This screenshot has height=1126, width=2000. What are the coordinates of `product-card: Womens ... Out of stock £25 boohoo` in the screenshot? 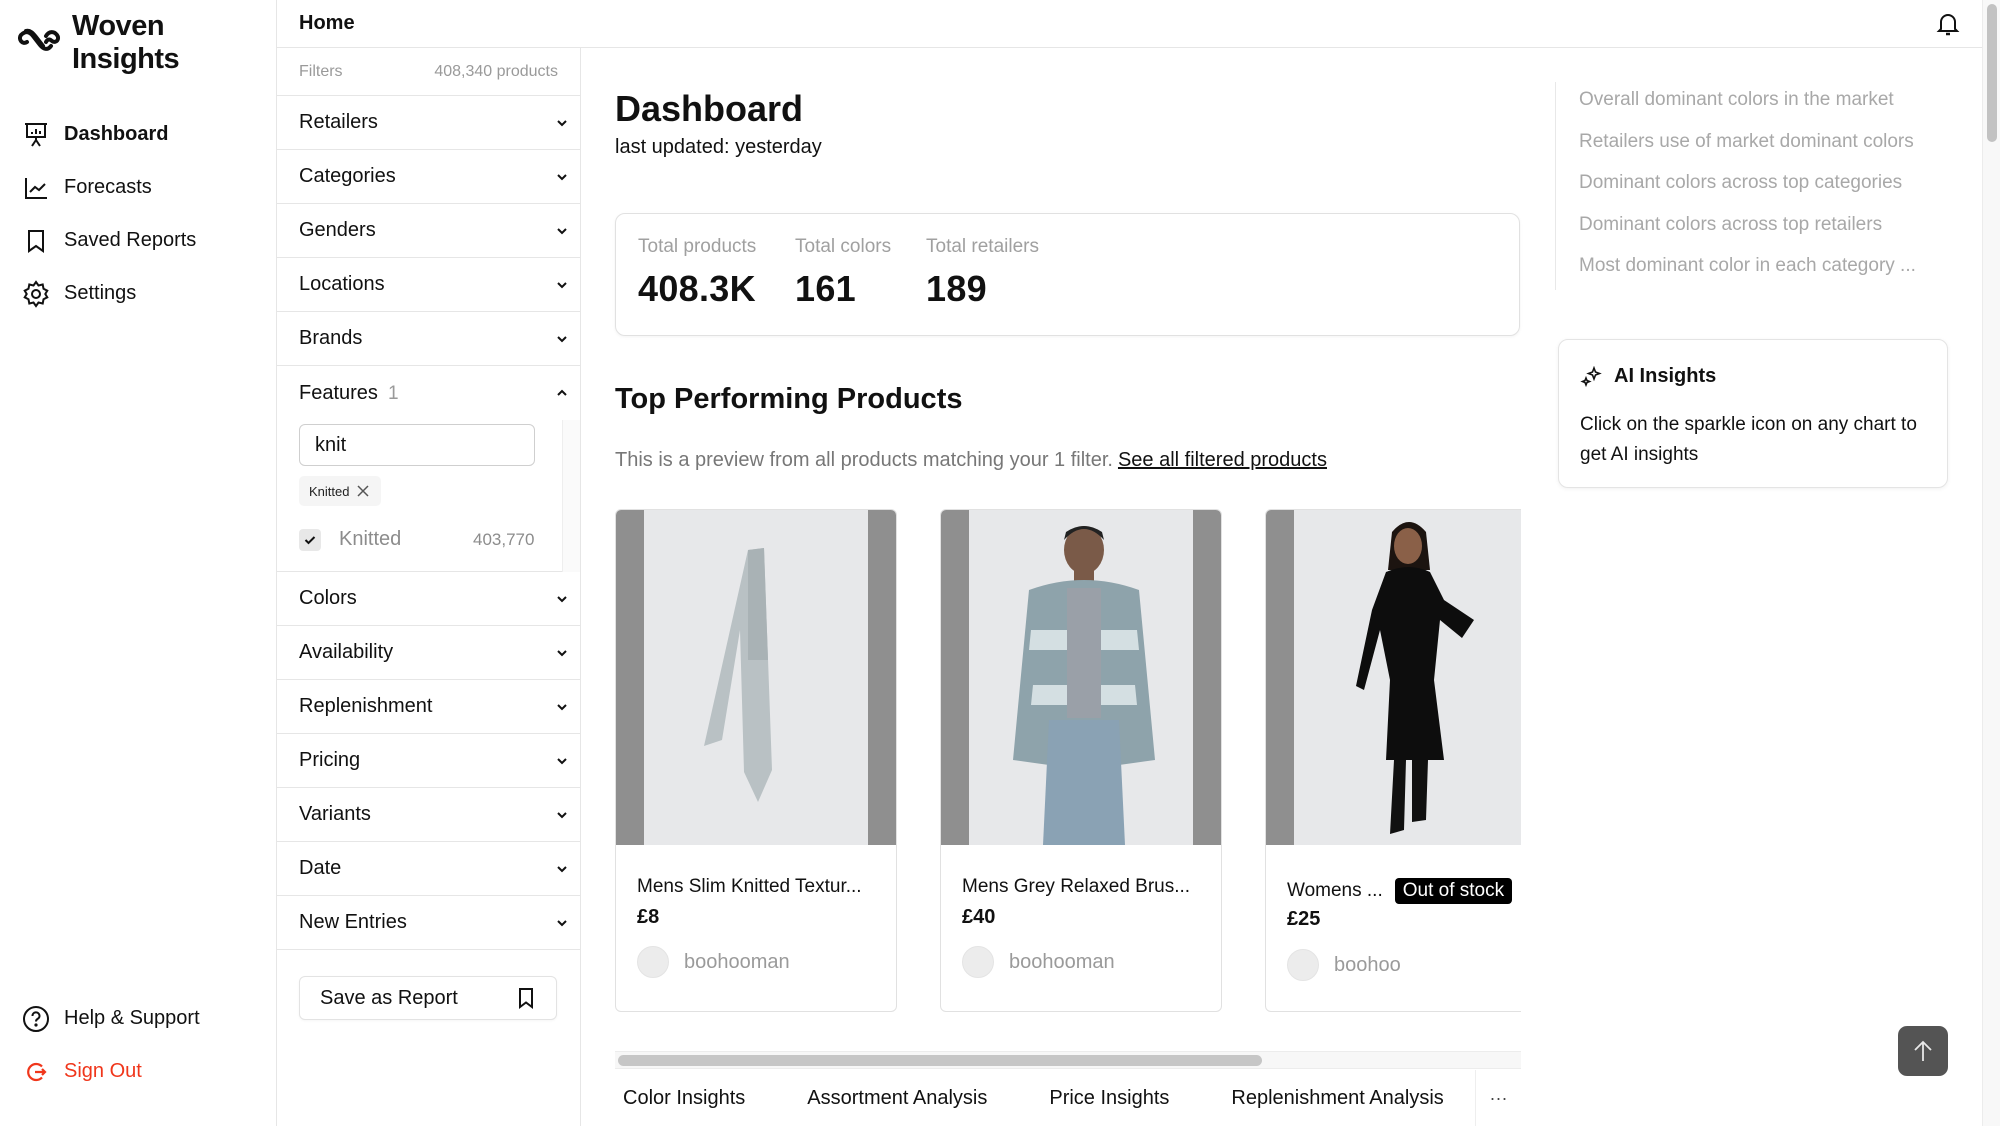 It's located at (1393, 760).